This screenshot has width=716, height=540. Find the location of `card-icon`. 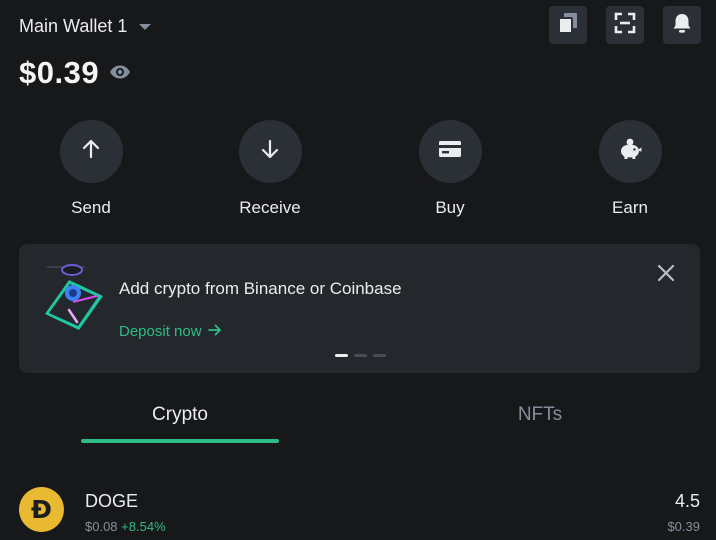

card-icon is located at coordinates (450, 151).